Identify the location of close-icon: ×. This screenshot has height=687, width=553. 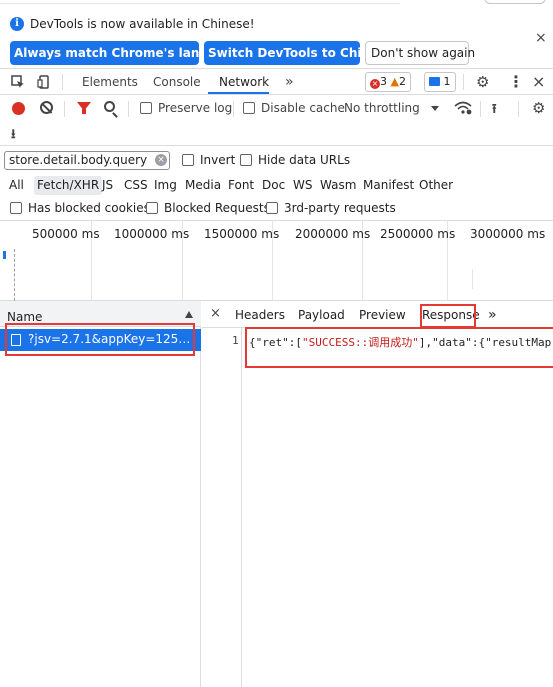
(215, 313).